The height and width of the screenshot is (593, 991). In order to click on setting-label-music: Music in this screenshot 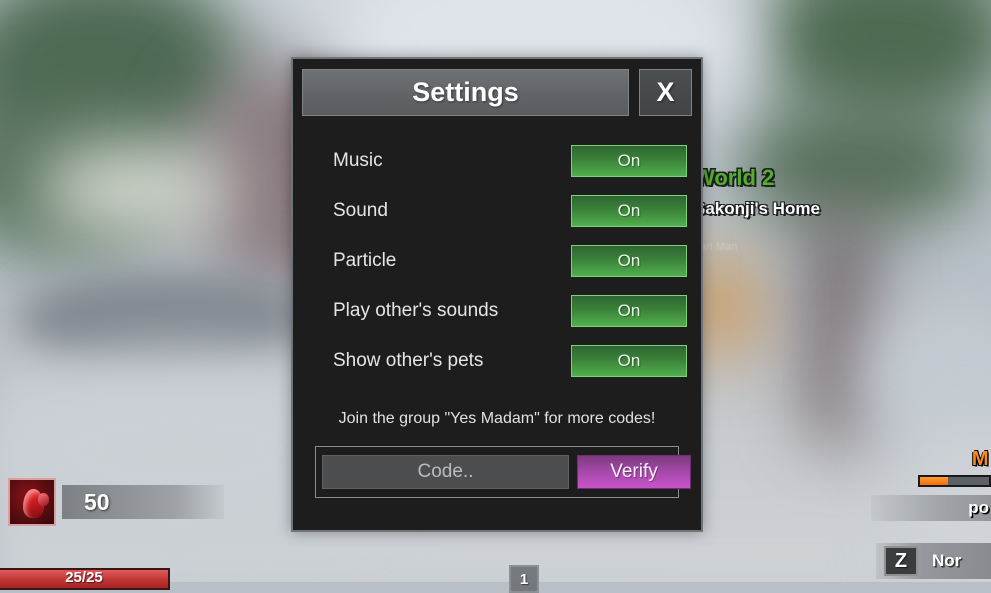, I will do `click(345, 161)`.